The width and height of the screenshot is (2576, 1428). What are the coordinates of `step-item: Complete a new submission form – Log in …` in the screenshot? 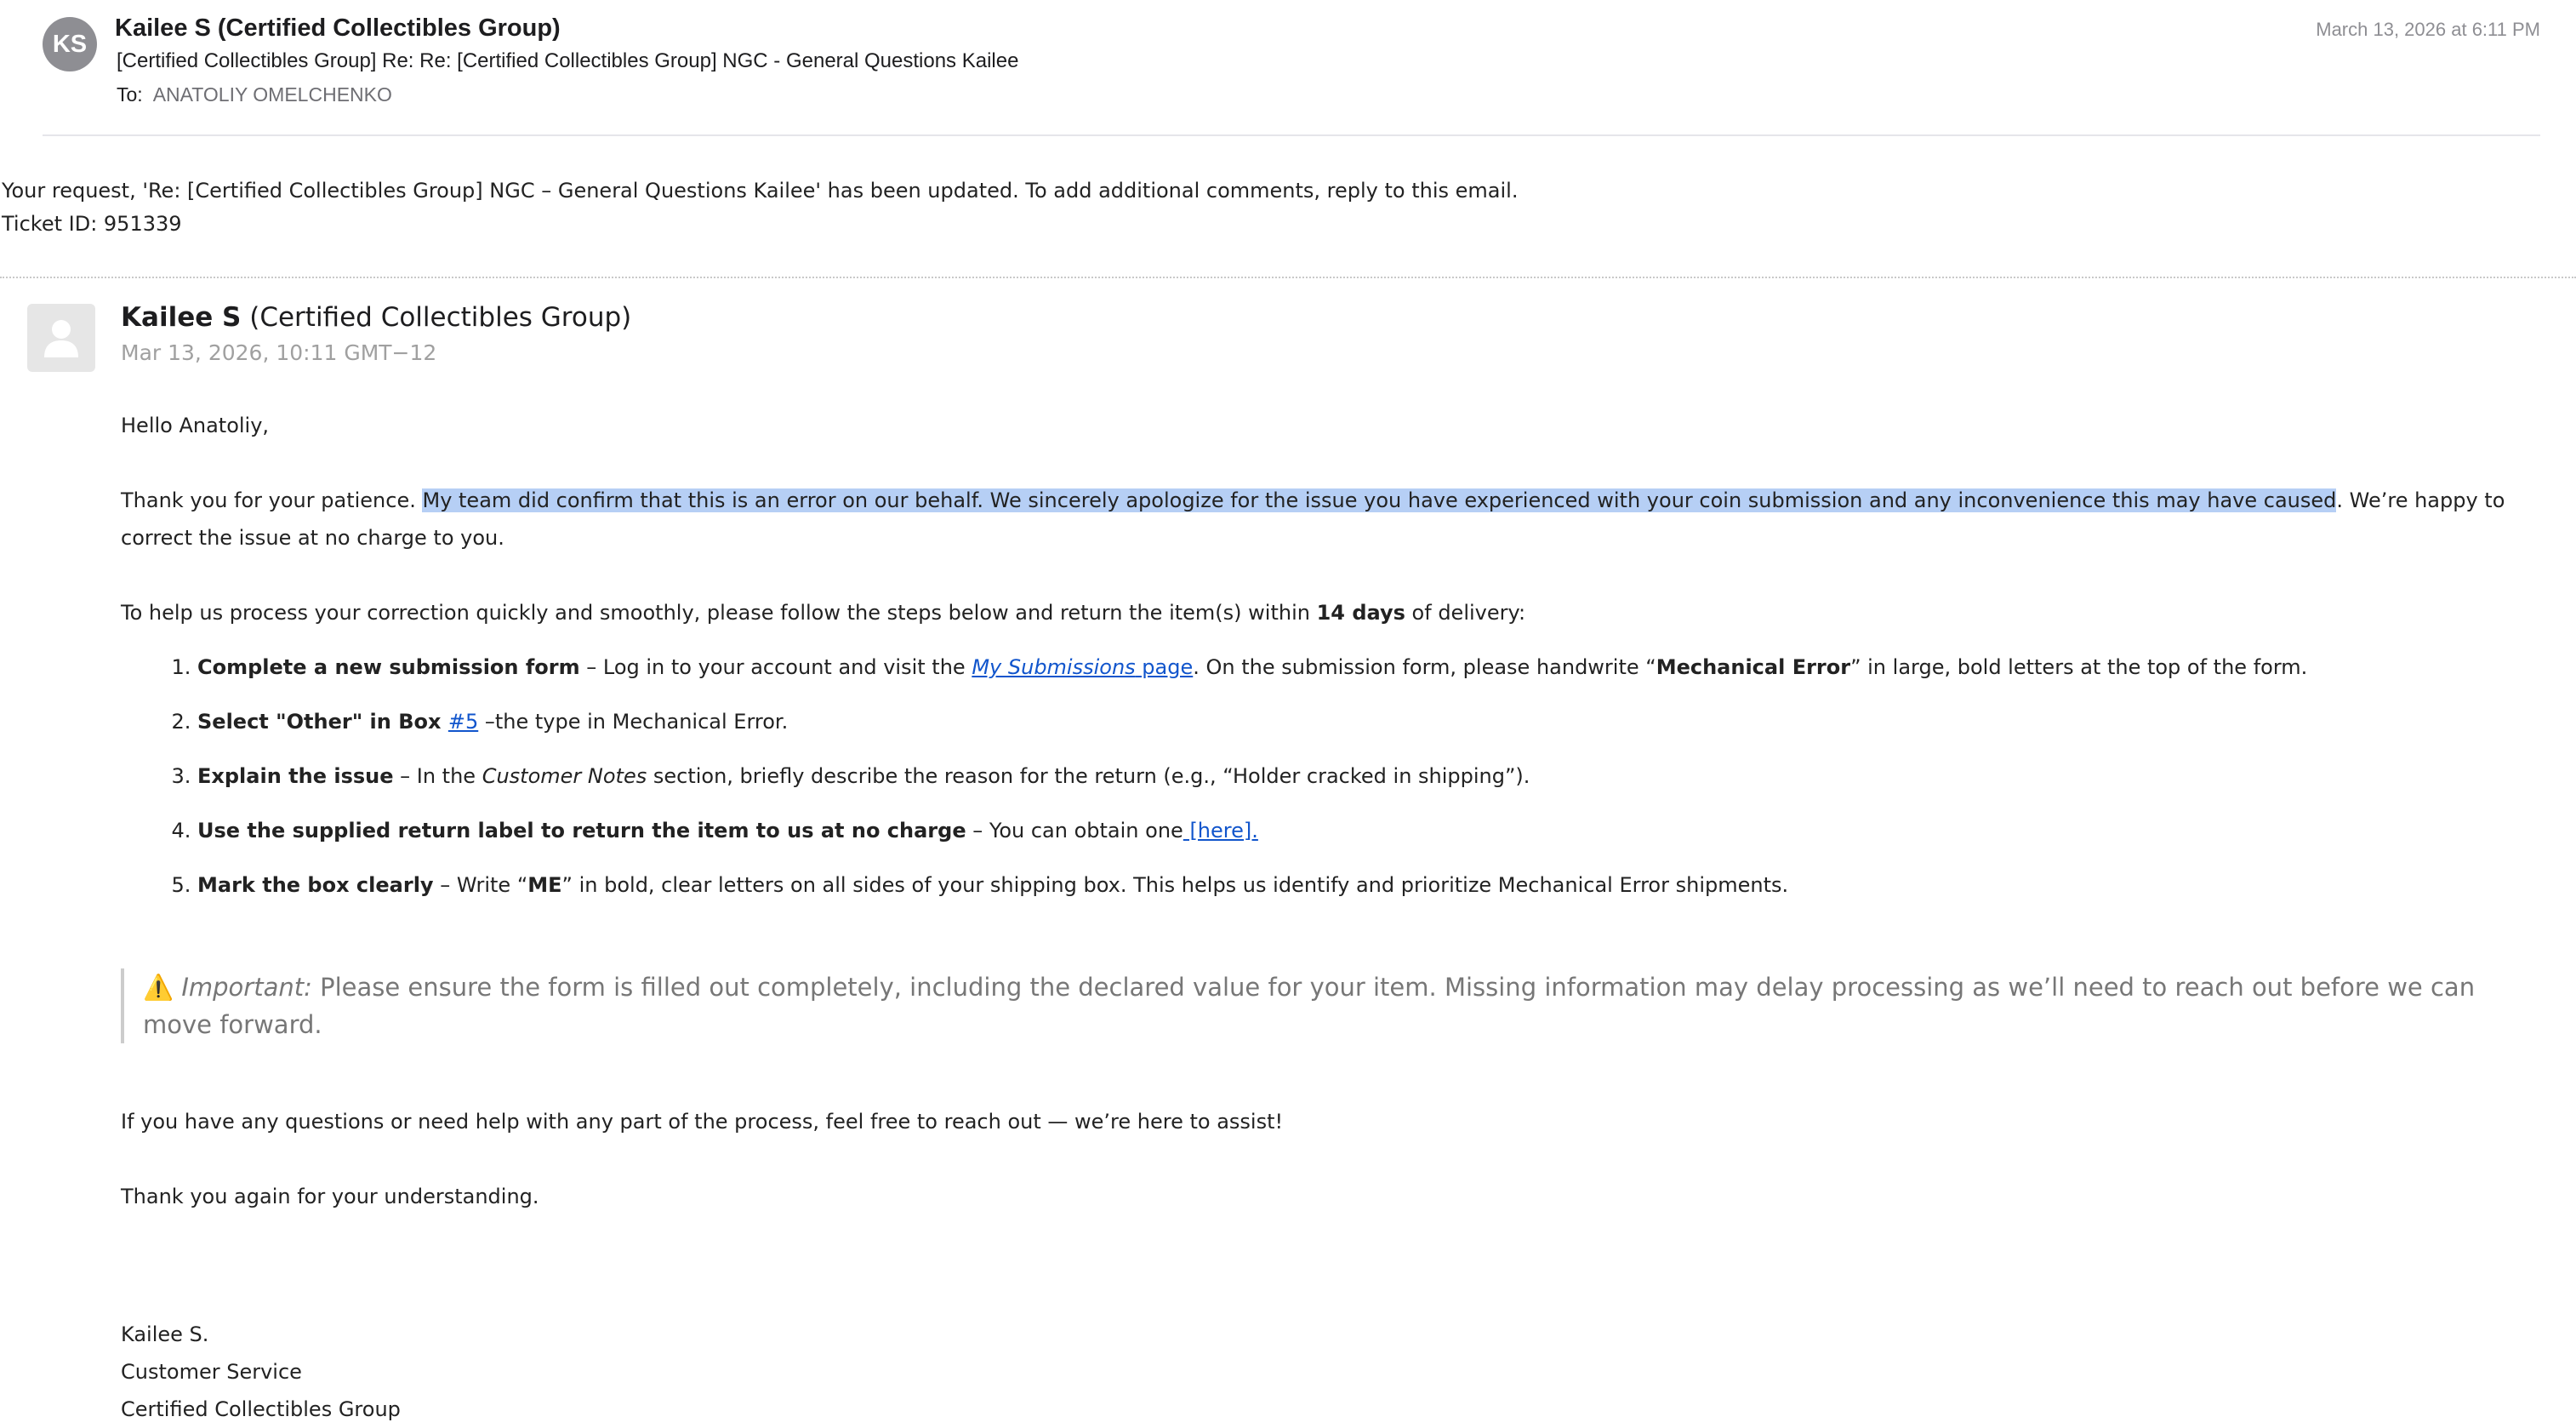 It's located at (1371, 667).